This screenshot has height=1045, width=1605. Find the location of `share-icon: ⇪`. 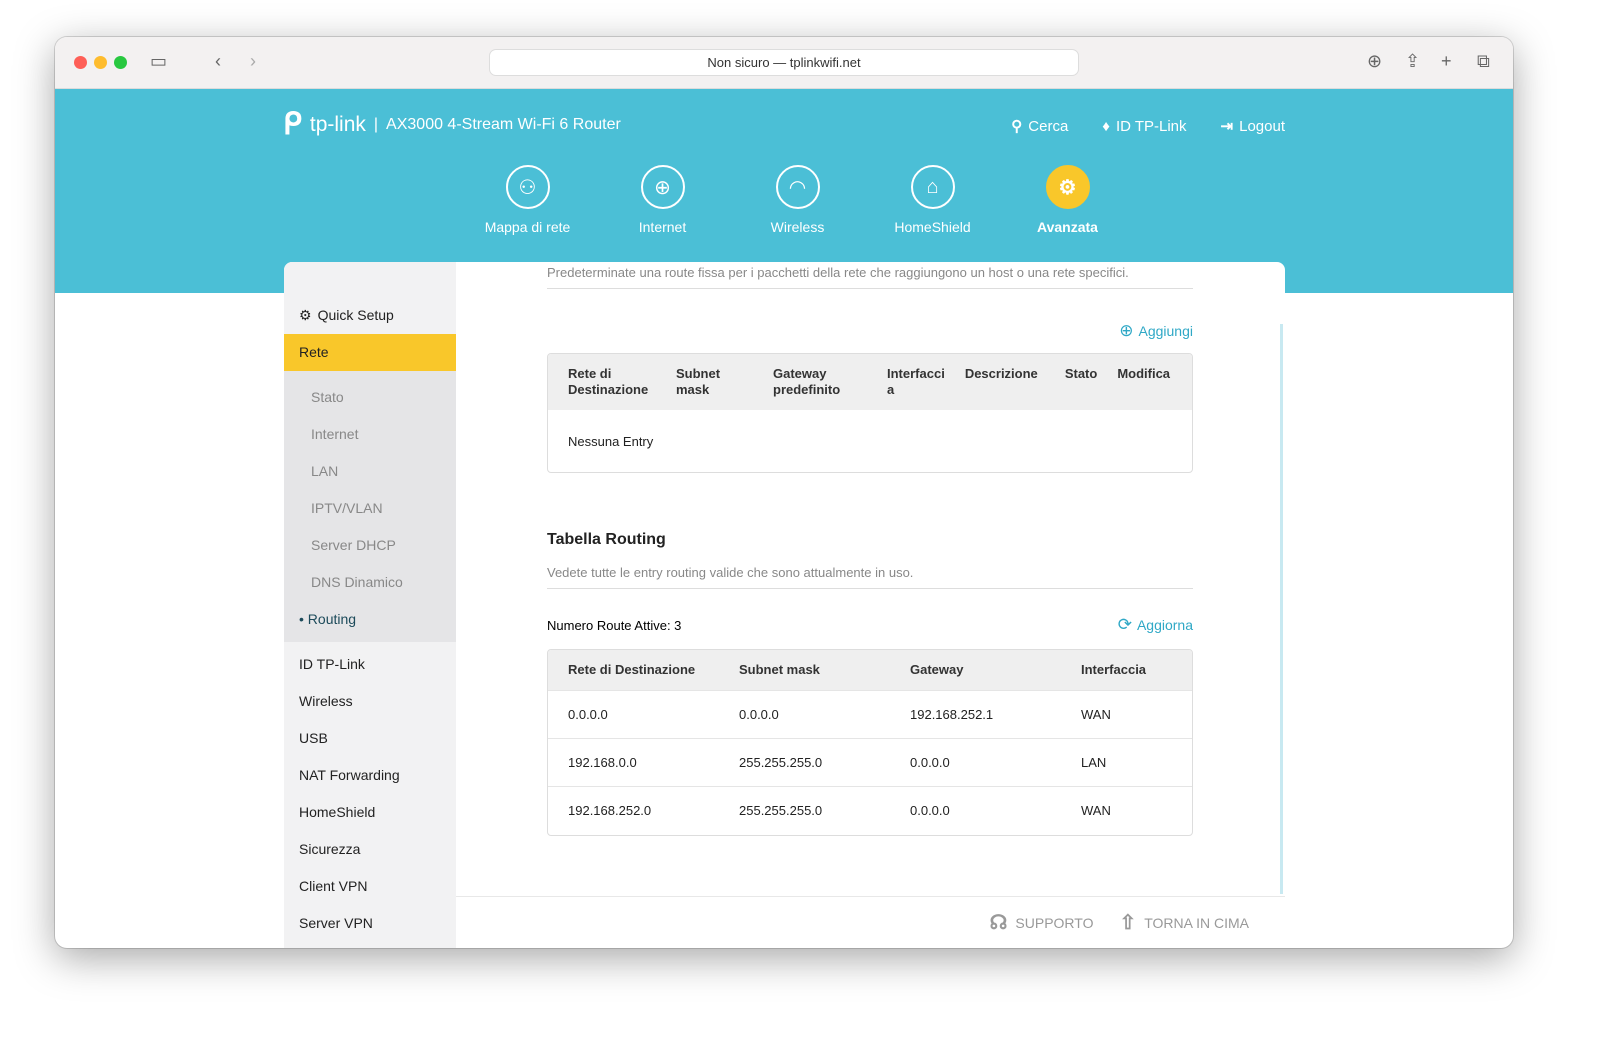

share-icon: ⇪ is located at coordinates (1412, 61).